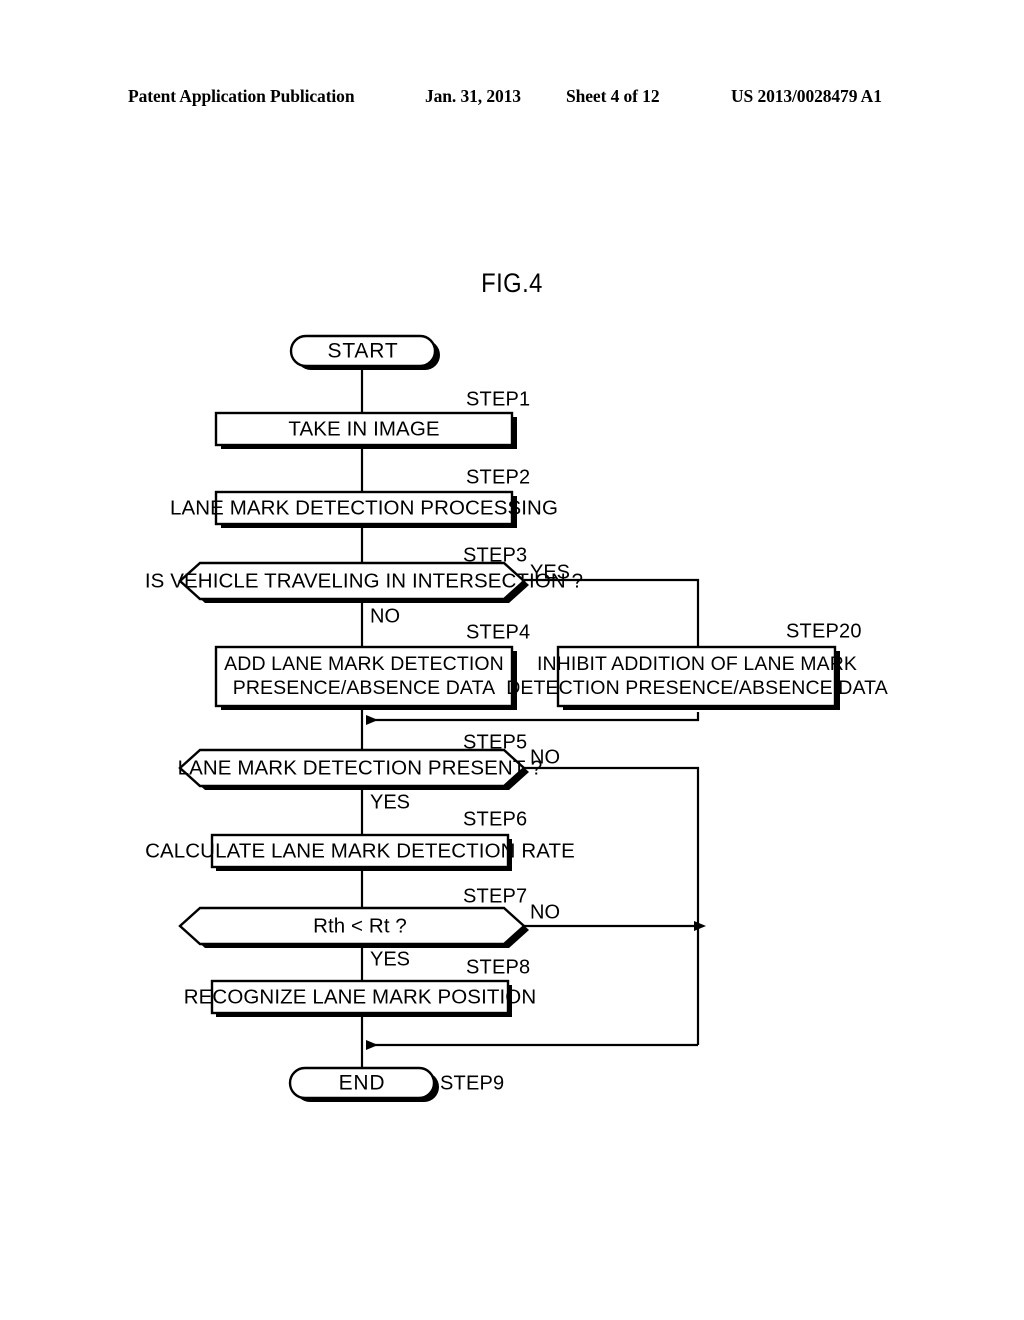 This screenshot has height=1320, width=1024. Describe the element at coordinates (498, 477) in the screenshot. I see `step-label-step2: STEP2` at that location.